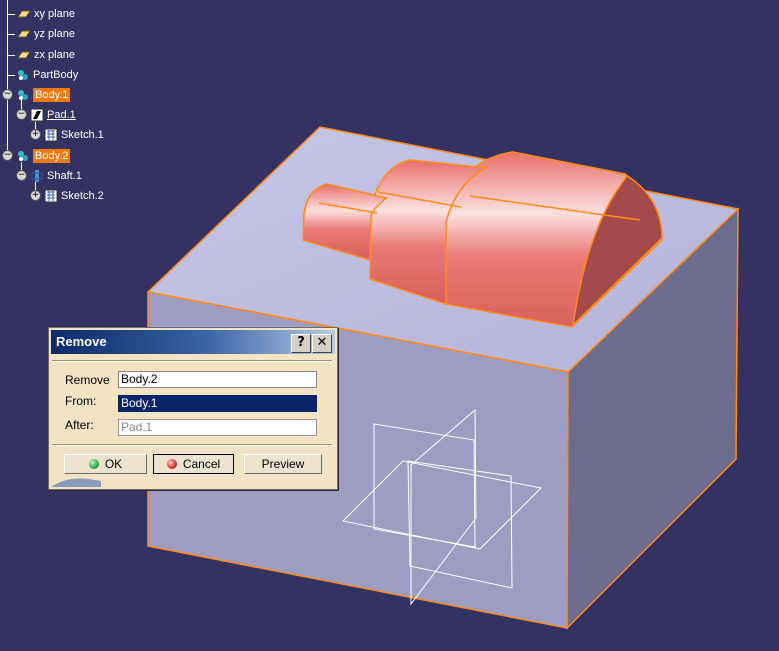 The image size is (779, 651). What do you see at coordinates (54, 34) in the screenshot?
I see `tree-item-label: yz plane` at bounding box center [54, 34].